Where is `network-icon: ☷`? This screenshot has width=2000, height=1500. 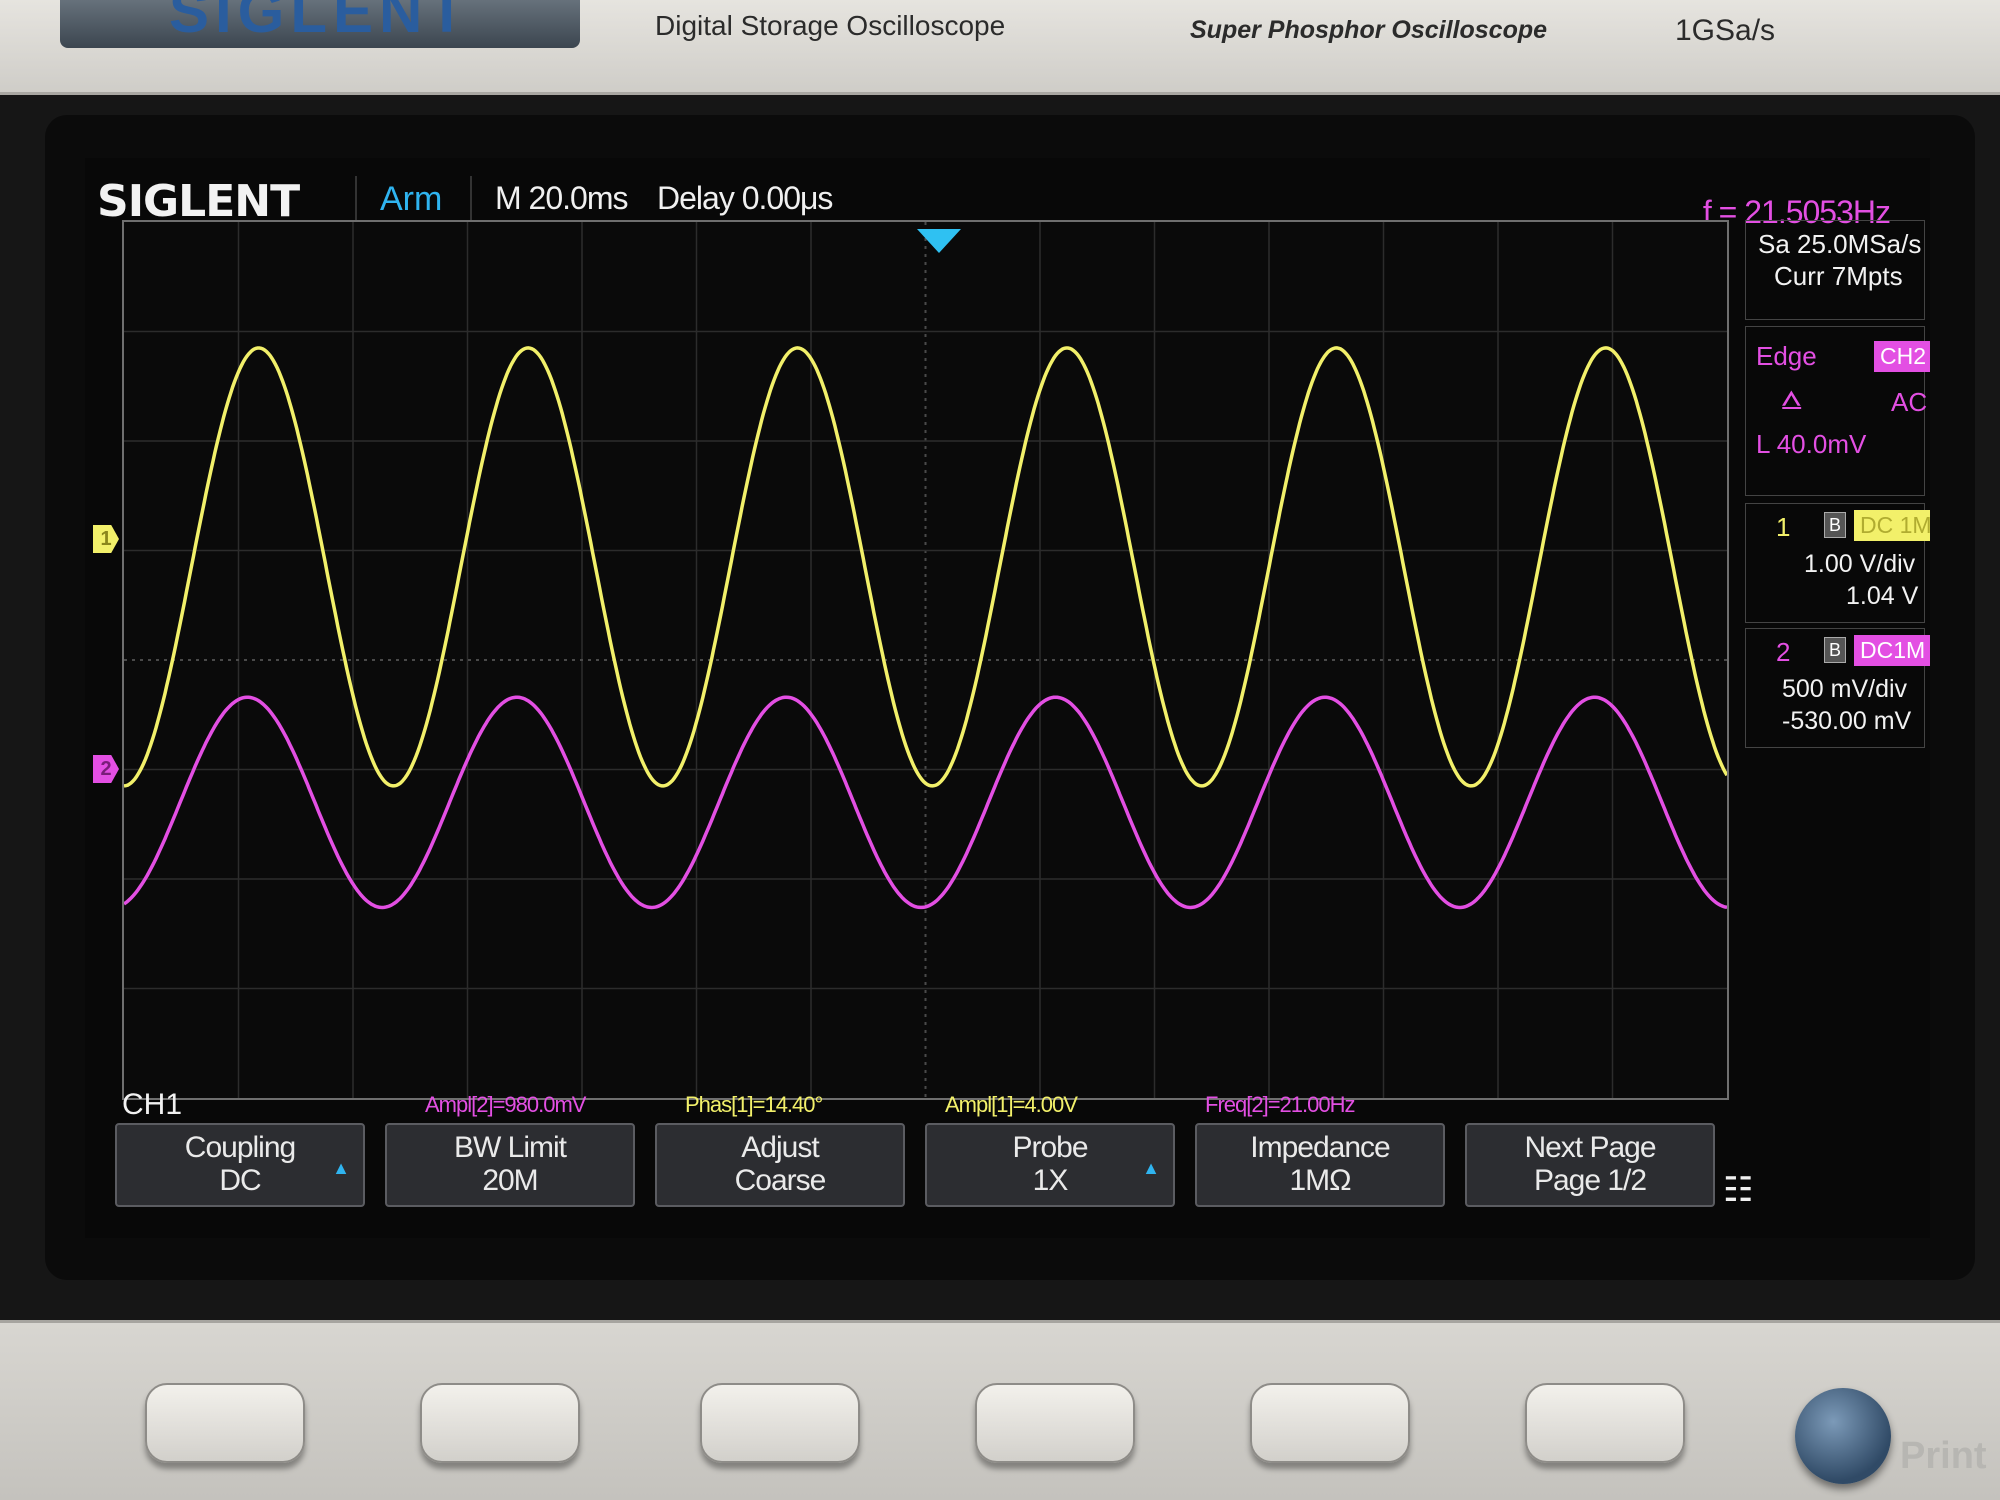
network-icon: ☷ is located at coordinates (1738, 1190).